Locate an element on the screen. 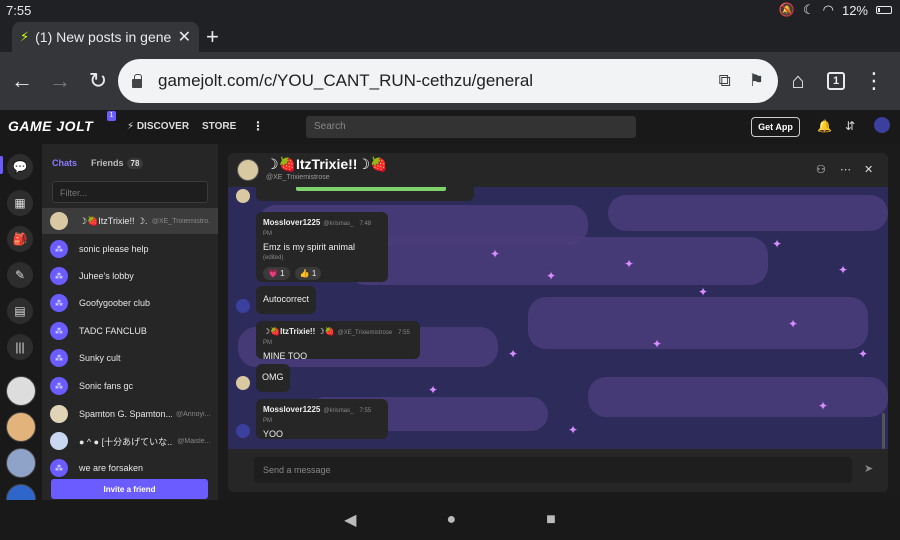 This screenshot has height=540, width=900. previous-message-edge is located at coordinates (365, 194).